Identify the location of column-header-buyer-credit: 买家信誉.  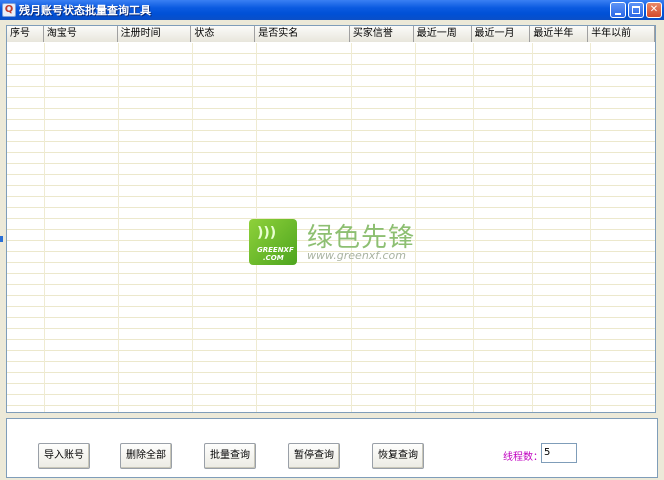
(381, 34).